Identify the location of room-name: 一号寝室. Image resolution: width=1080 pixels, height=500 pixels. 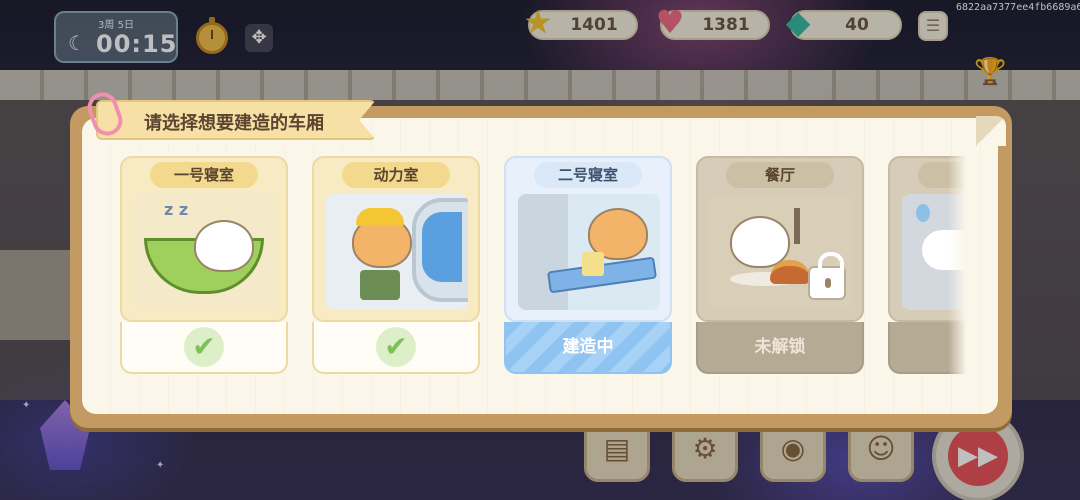
(204, 175).